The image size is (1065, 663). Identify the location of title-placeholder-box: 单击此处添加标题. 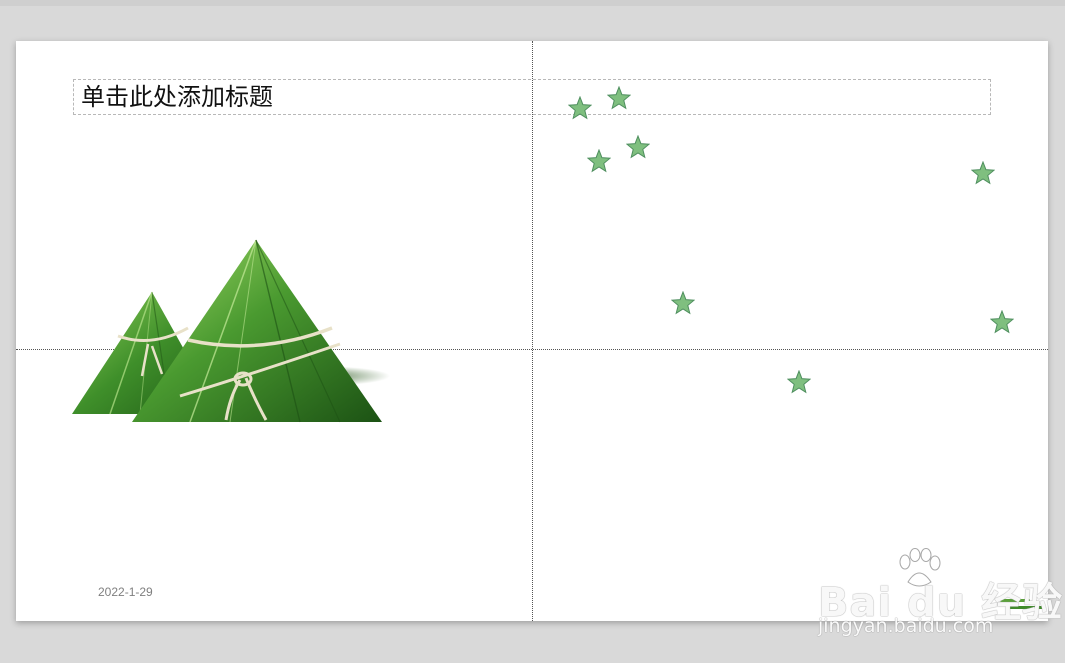
(532, 97).